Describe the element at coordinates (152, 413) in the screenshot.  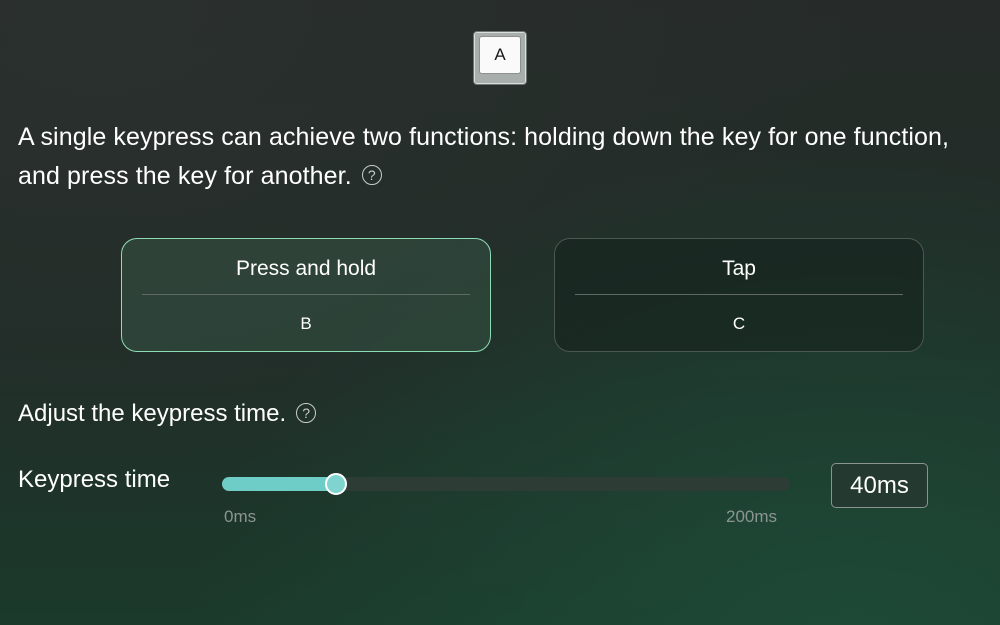
I see `adjust-title-text: Adjust the keypress time.` at that location.